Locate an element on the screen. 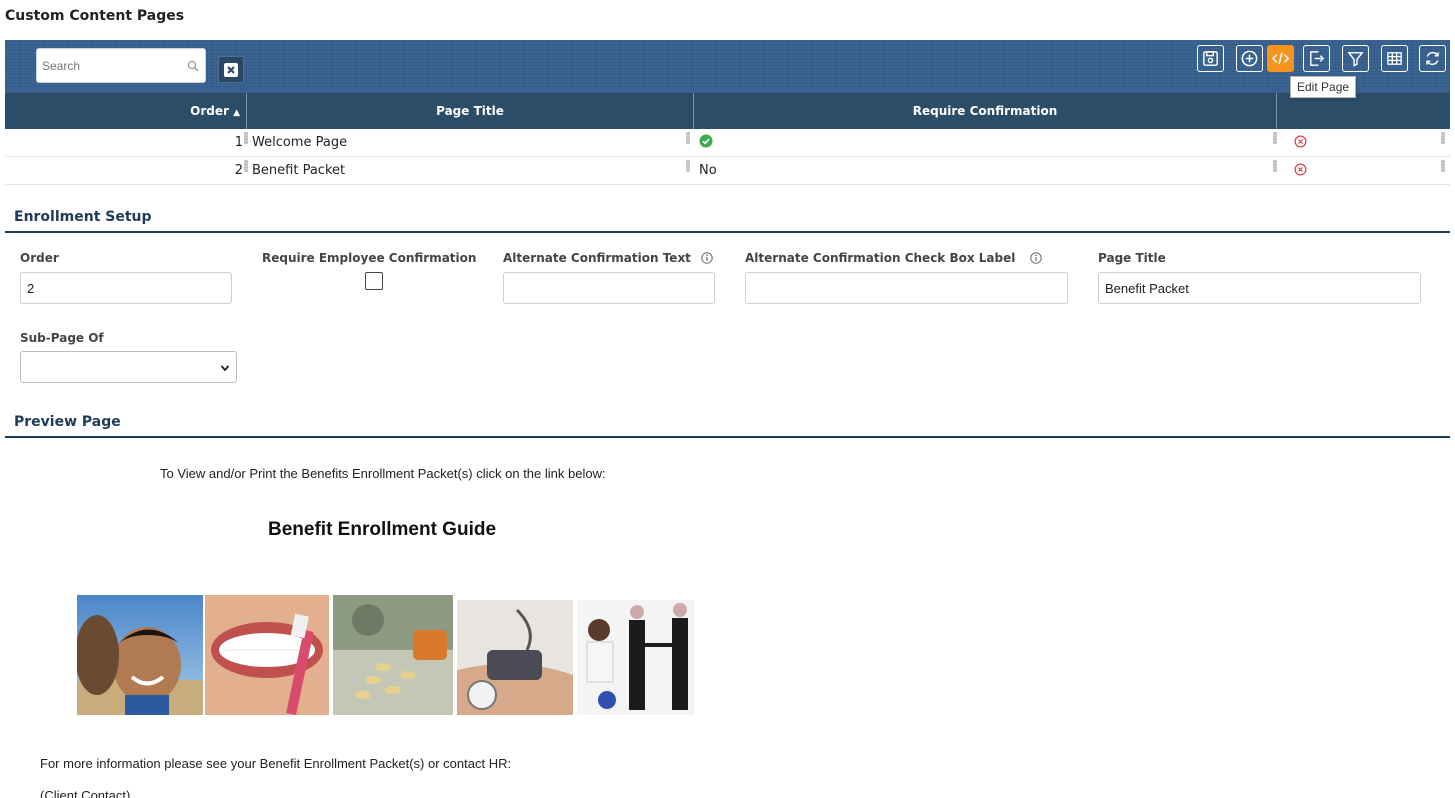 The width and height of the screenshot is (1455, 798). close-icon is located at coordinates (231, 69).